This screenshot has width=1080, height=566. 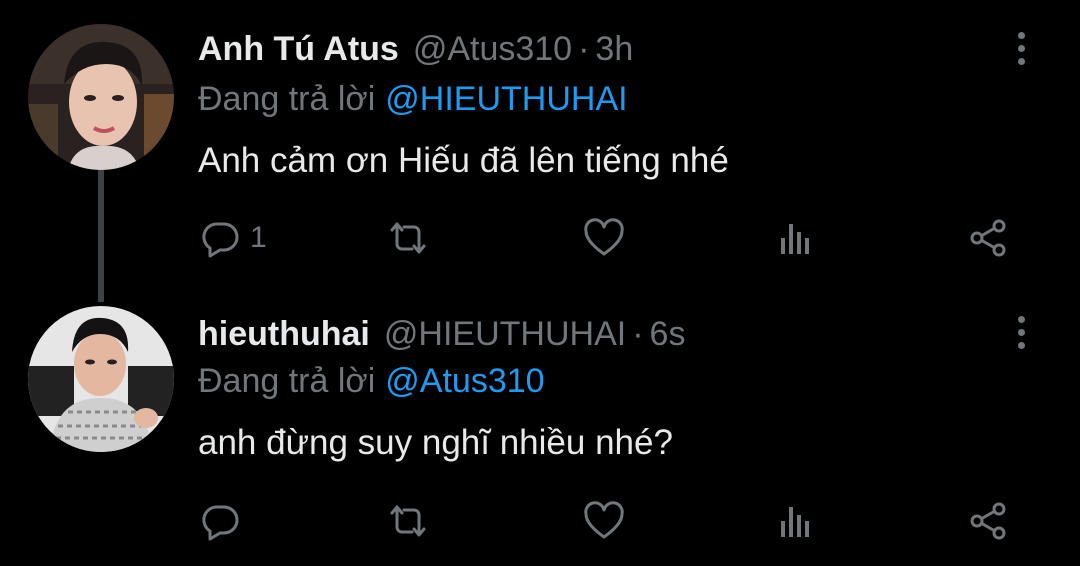 What do you see at coordinates (284, 334) in the screenshot?
I see `display-name: hieuthuhai` at bounding box center [284, 334].